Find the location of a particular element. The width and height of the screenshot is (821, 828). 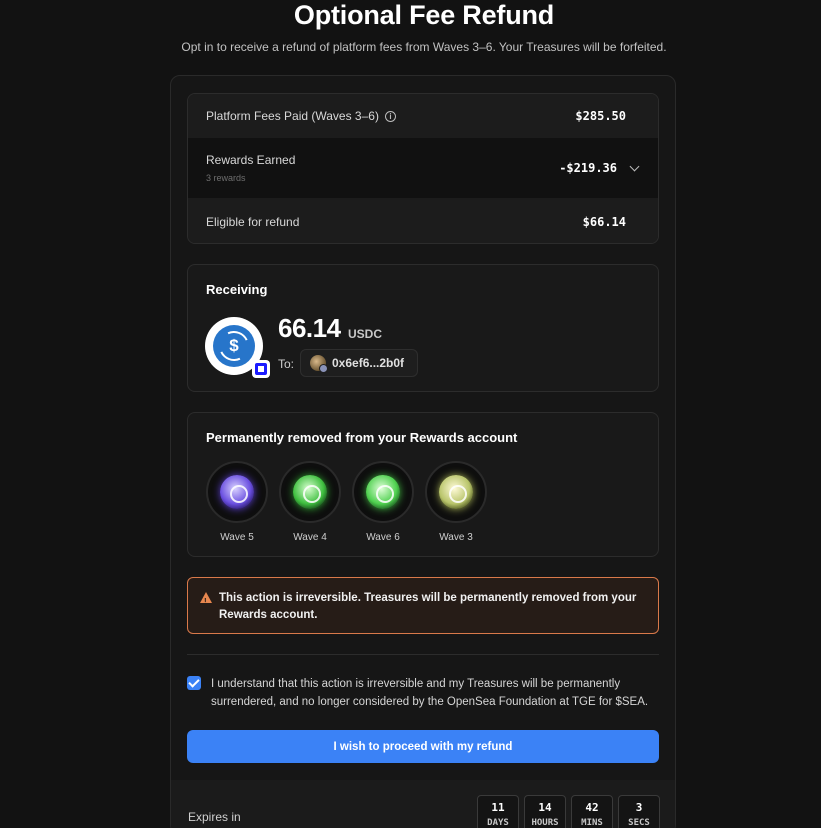

wallet-address-chip: 0x6ef6...2b0f is located at coordinates (359, 363).